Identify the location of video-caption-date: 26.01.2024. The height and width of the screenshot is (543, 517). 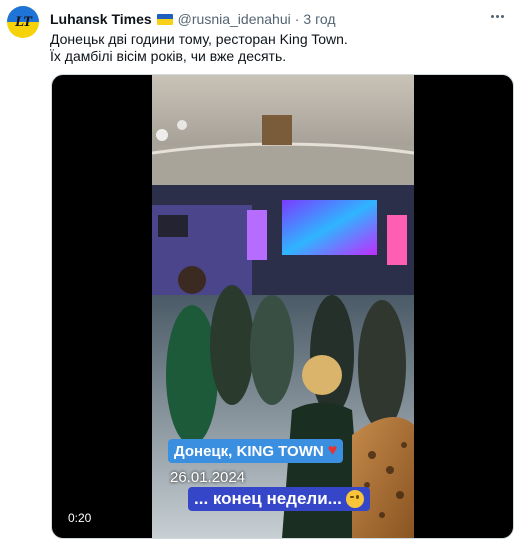
(208, 477).